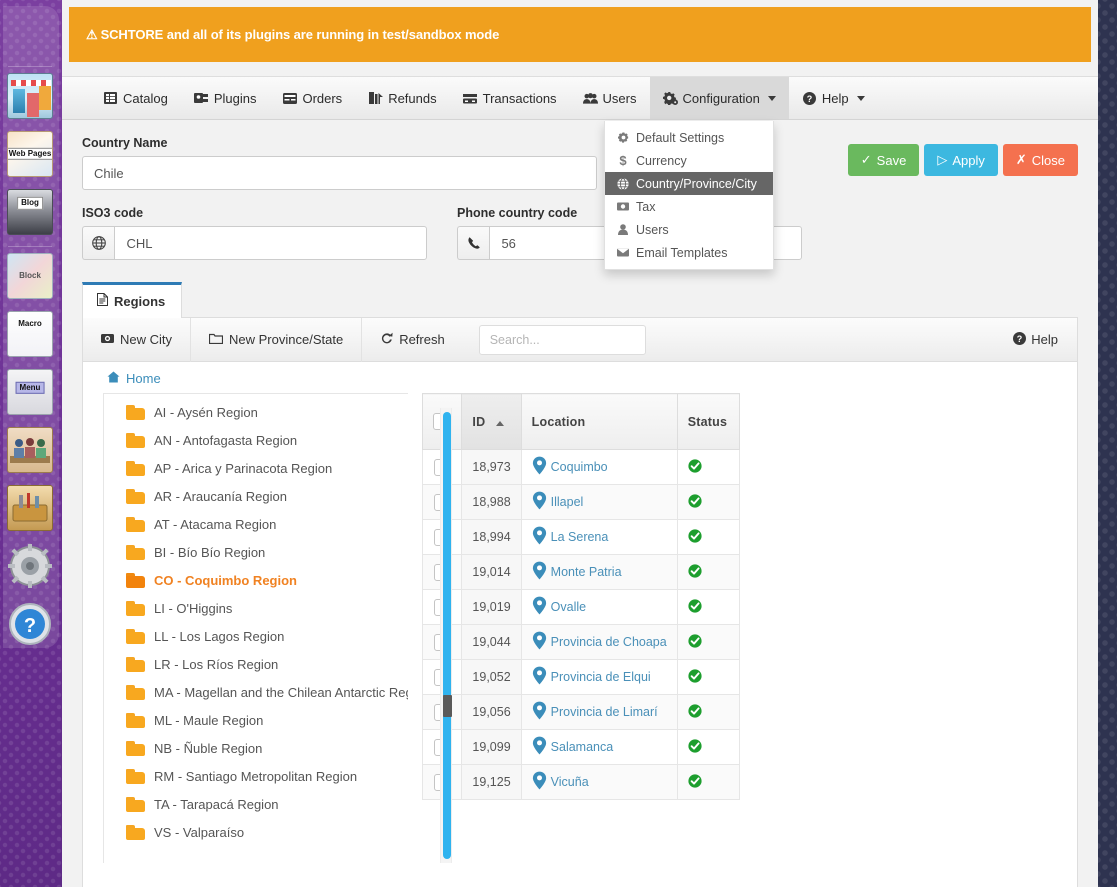 The width and height of the screenshot is (1117, 887). What do you see at coordinates (568, 607) in the screenshot?
I see `location-link: Ovalle` at bounding box center [568, 607].